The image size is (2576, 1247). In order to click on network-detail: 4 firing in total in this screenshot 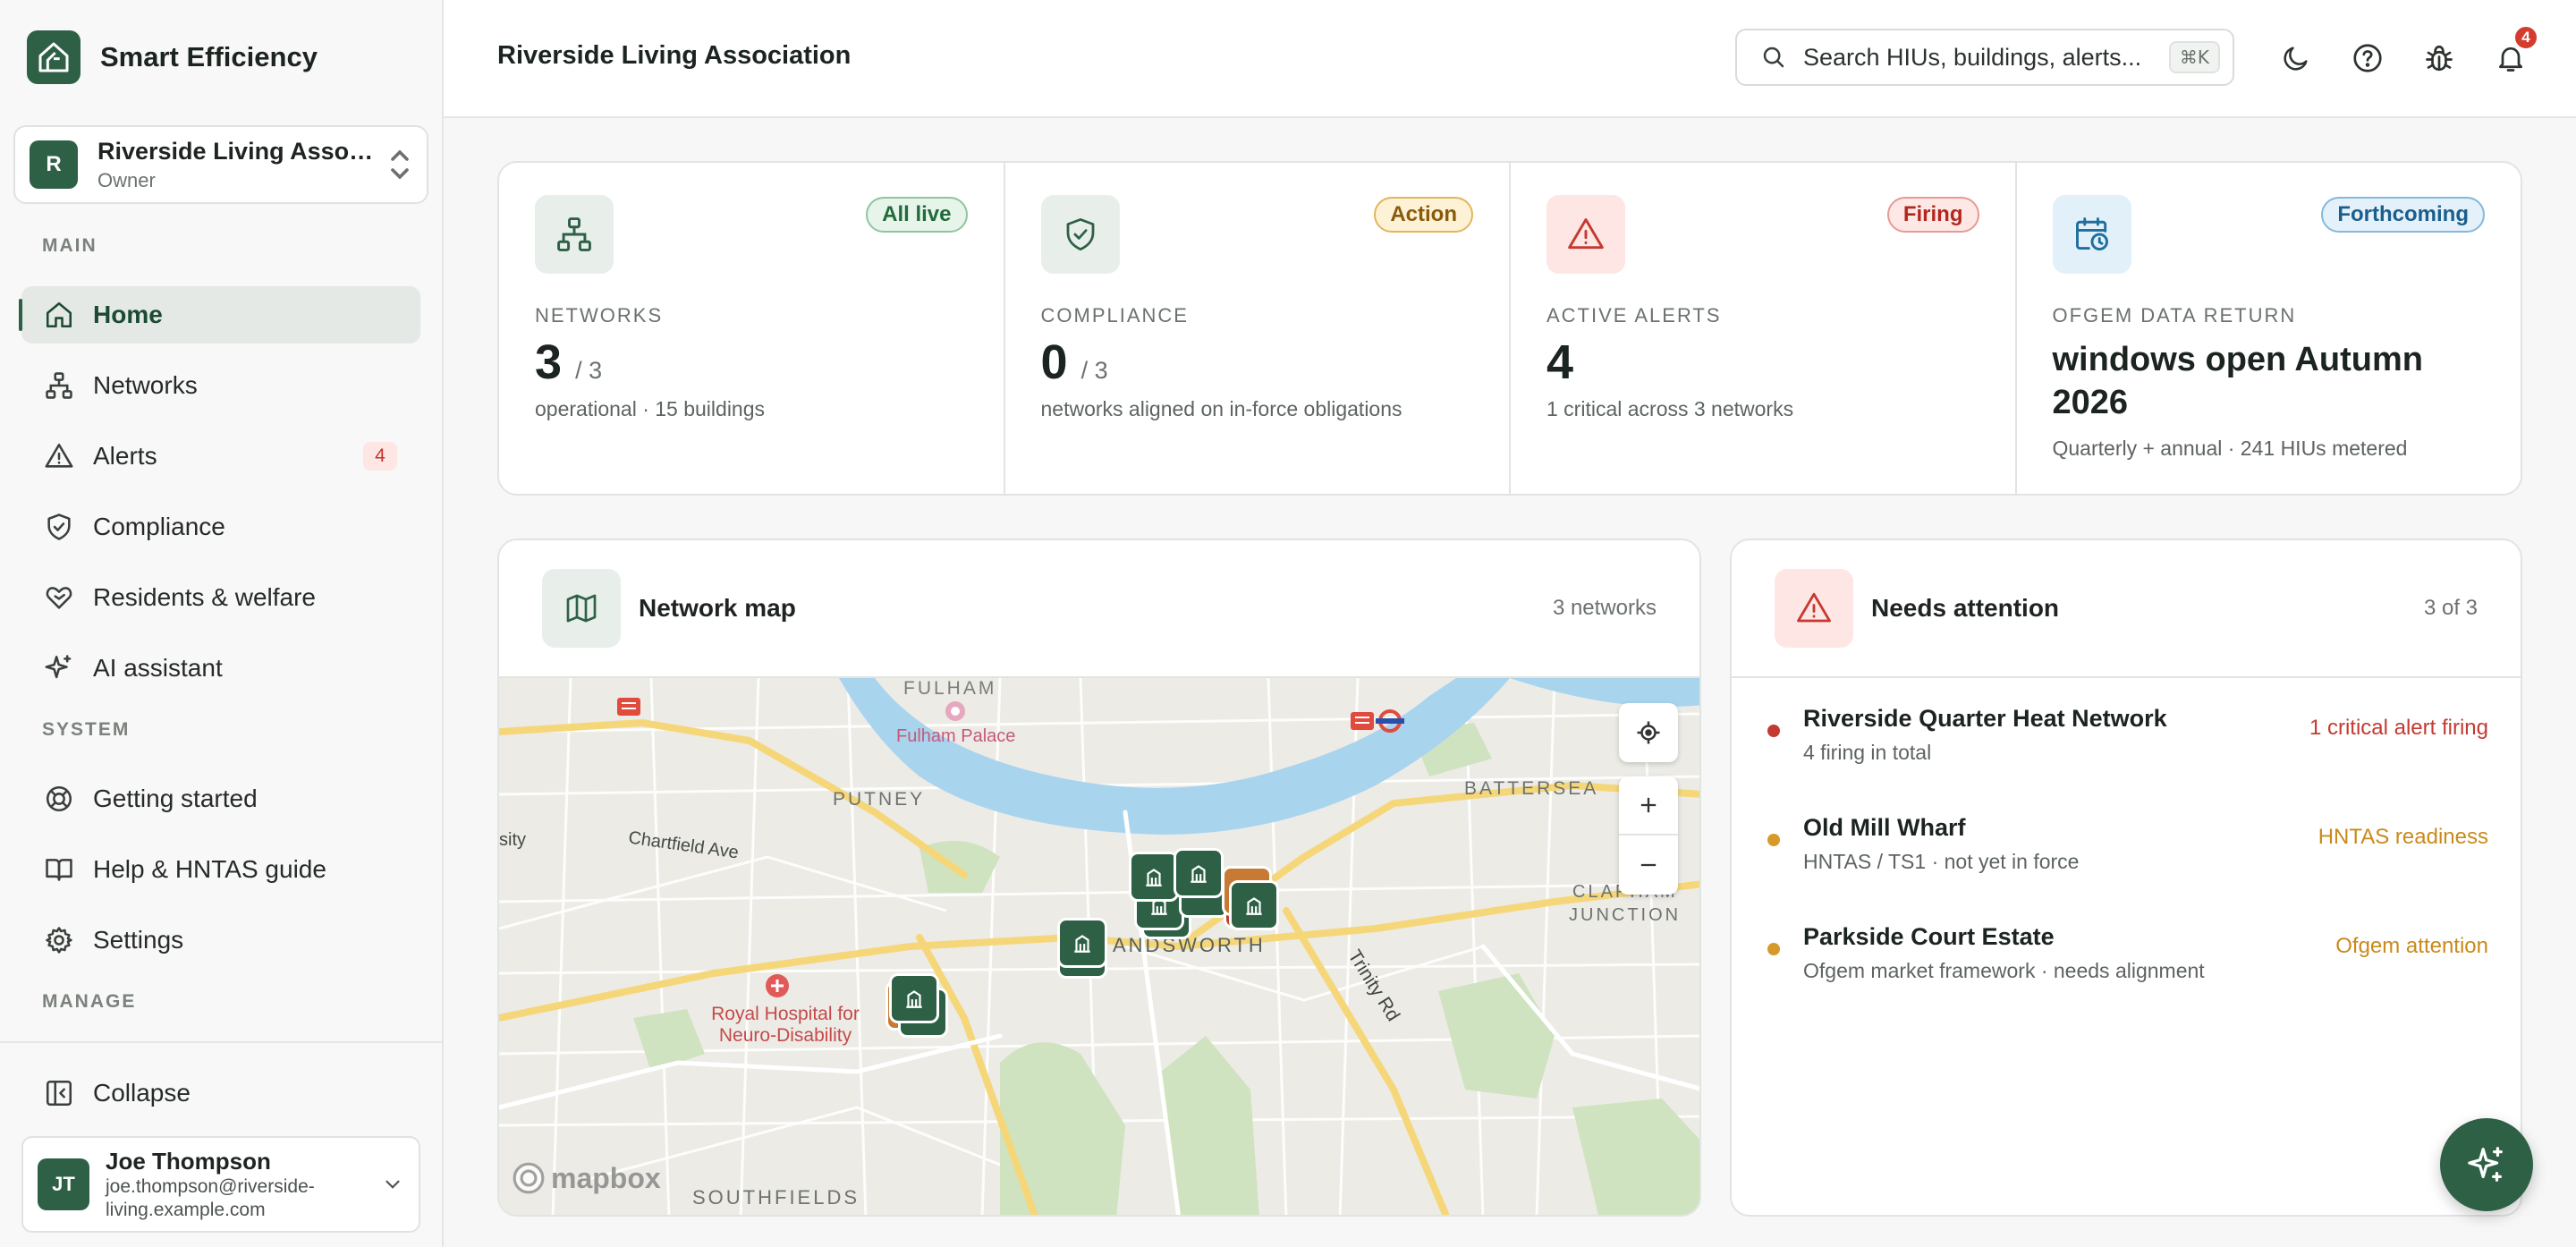, I will do `click(1867, 752)`.